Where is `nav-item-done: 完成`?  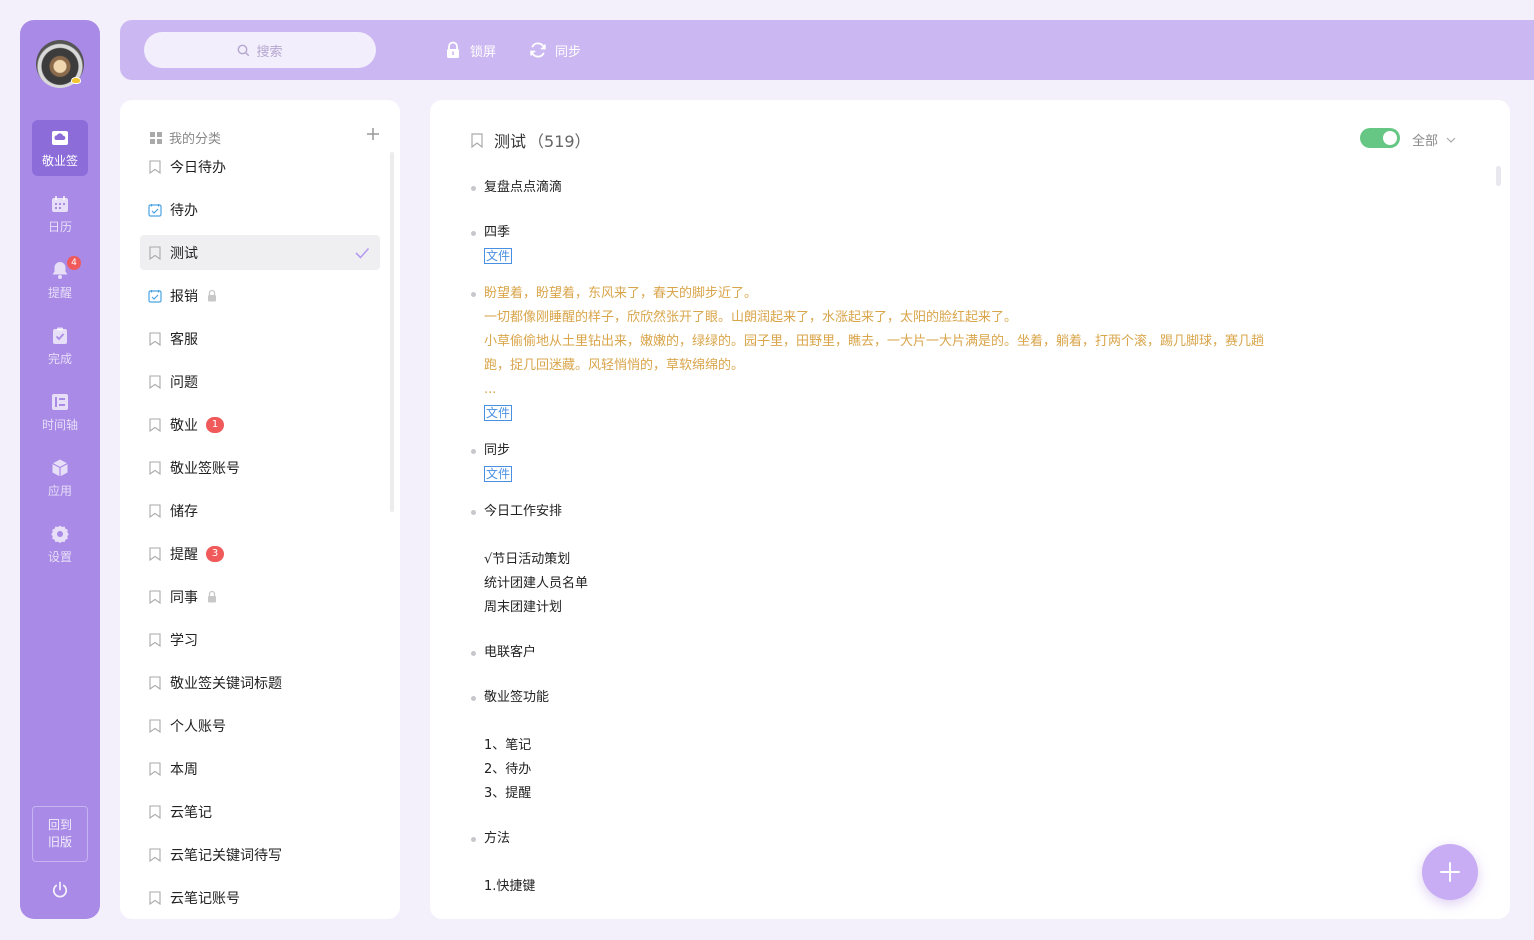 nav-item-done: 完成 is located at coordinates (60, 346).